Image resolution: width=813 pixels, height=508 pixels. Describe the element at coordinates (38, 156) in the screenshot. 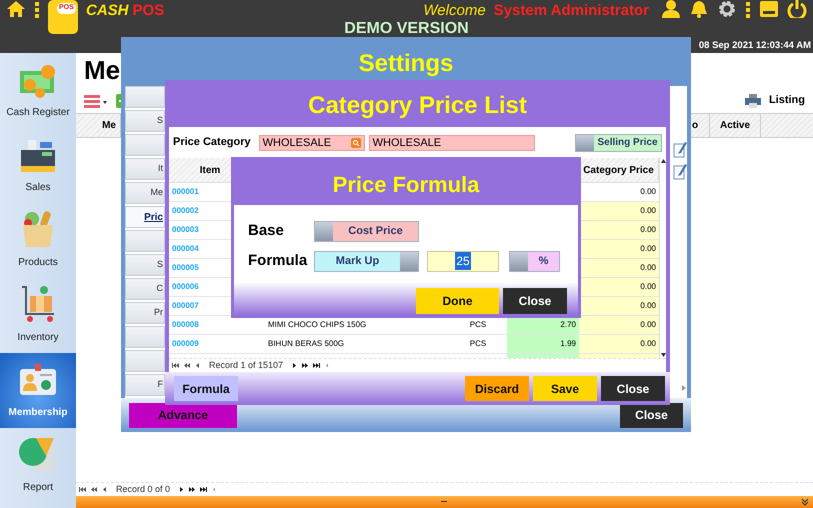

I see `cash-register-icon` at that location.